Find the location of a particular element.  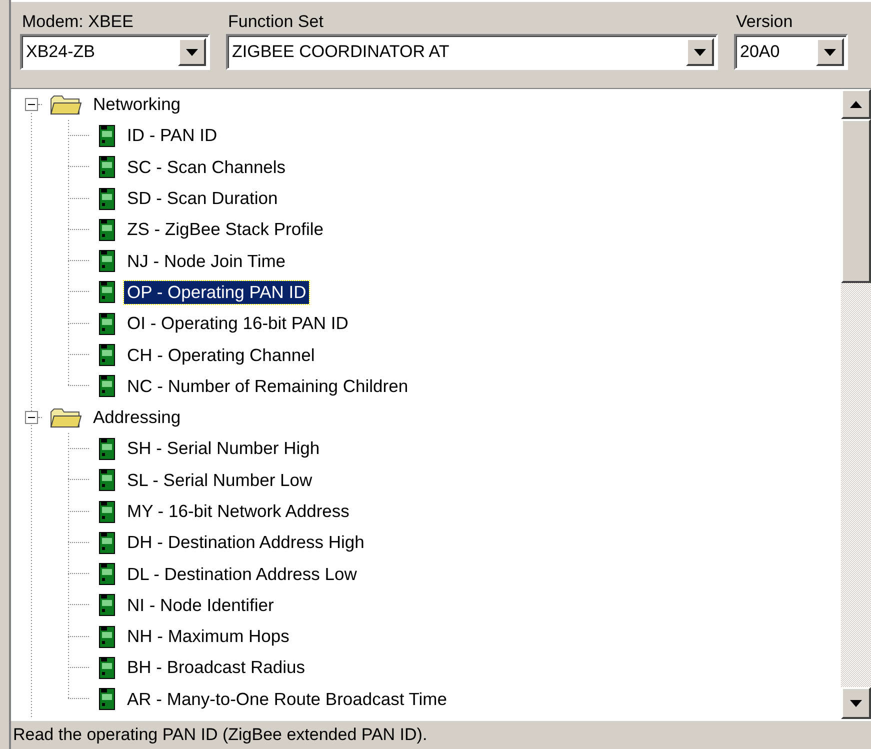

selector-label: Modem: XBEE is located at coordinates (77, 22).